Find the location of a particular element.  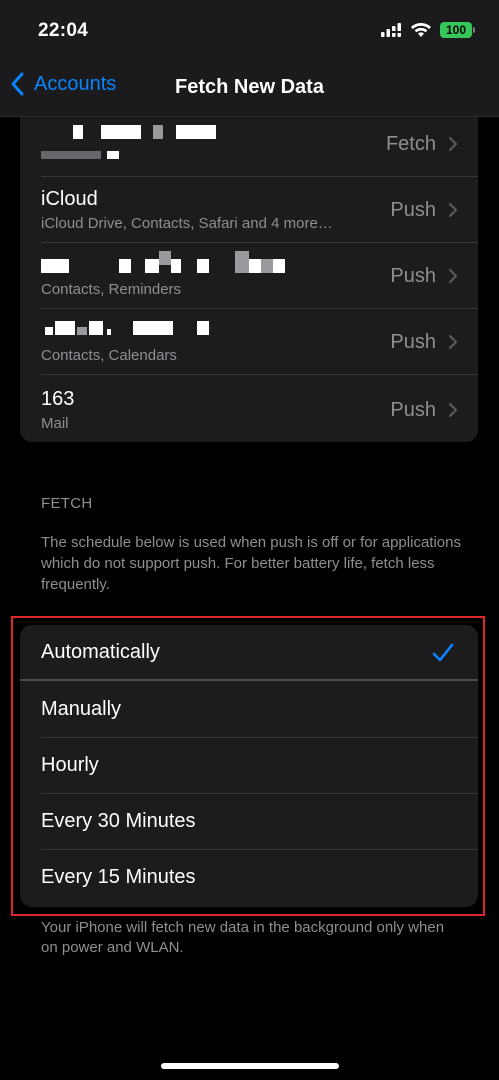

battery-level: 100 is located at coordinates (456, 30).